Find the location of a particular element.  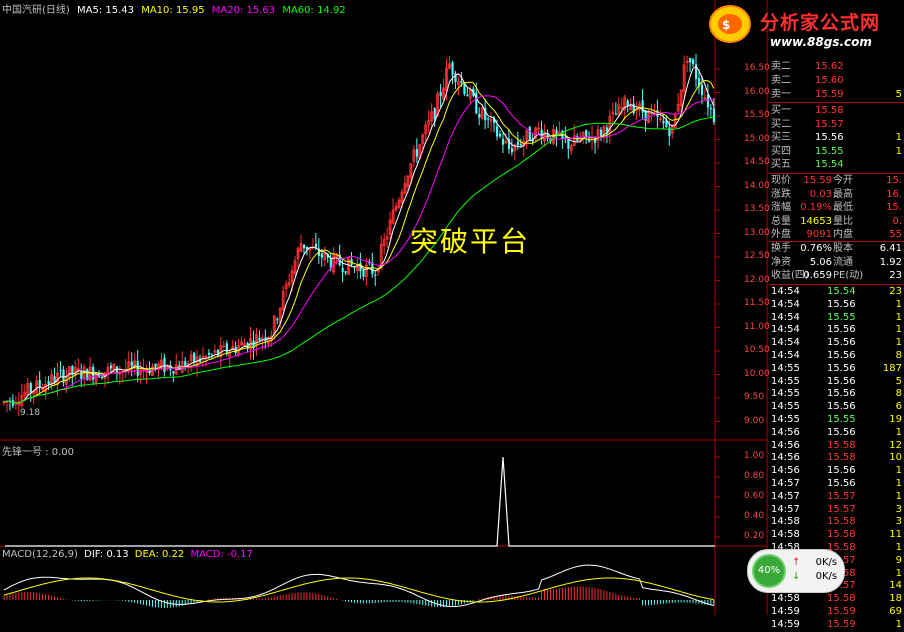

buy-row: 买五 15.54 is located at coordinates (836, 165).